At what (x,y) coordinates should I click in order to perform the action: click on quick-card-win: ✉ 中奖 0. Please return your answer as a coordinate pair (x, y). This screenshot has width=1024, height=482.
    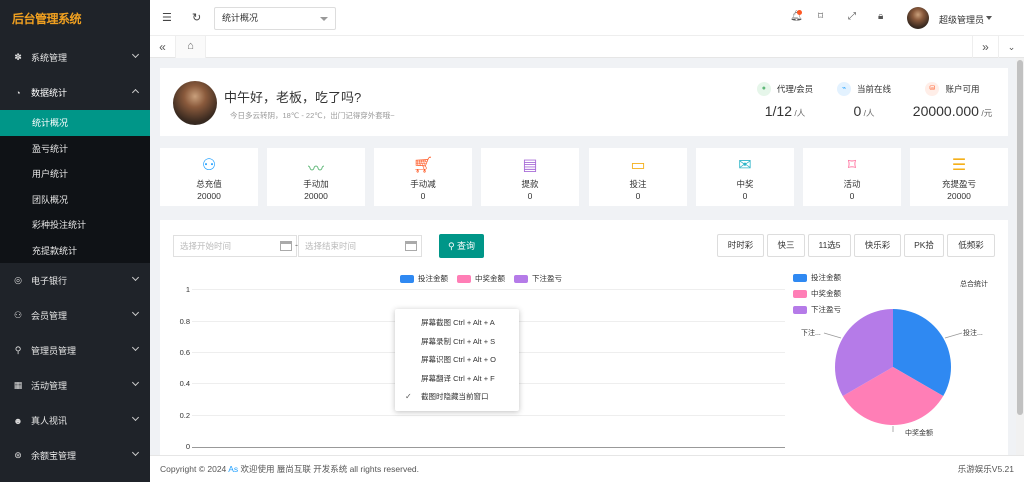
    Looking at the image, I should click on (745, 177).